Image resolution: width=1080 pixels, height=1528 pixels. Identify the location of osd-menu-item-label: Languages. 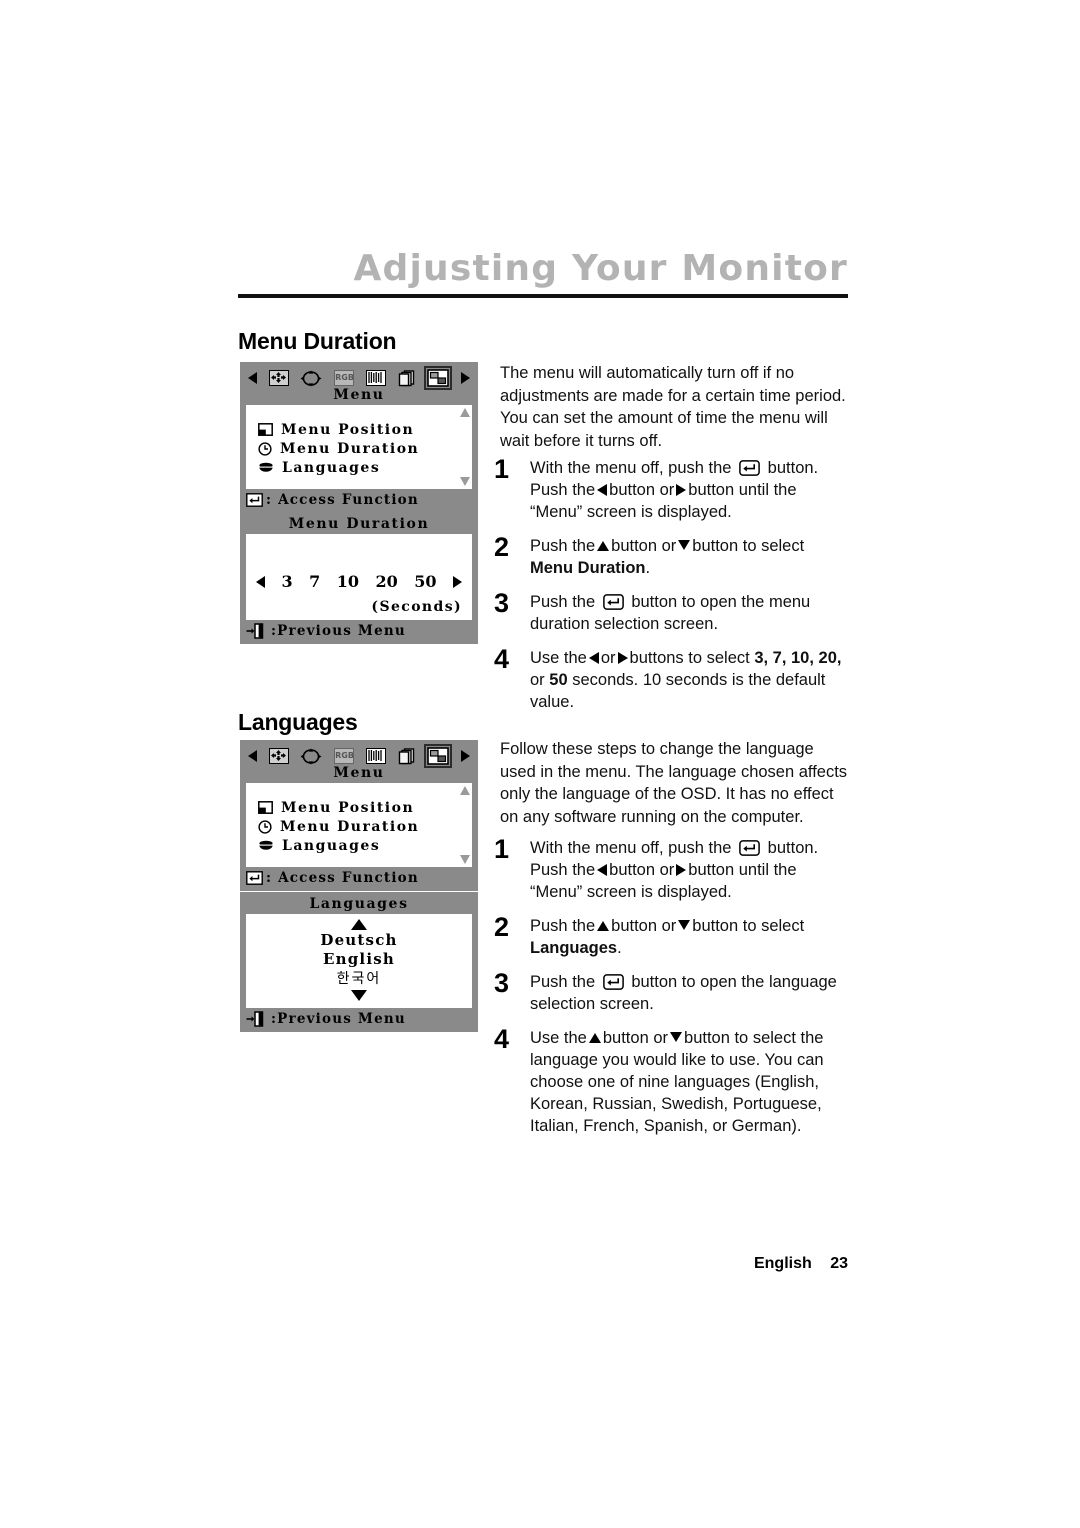
(331, 845).